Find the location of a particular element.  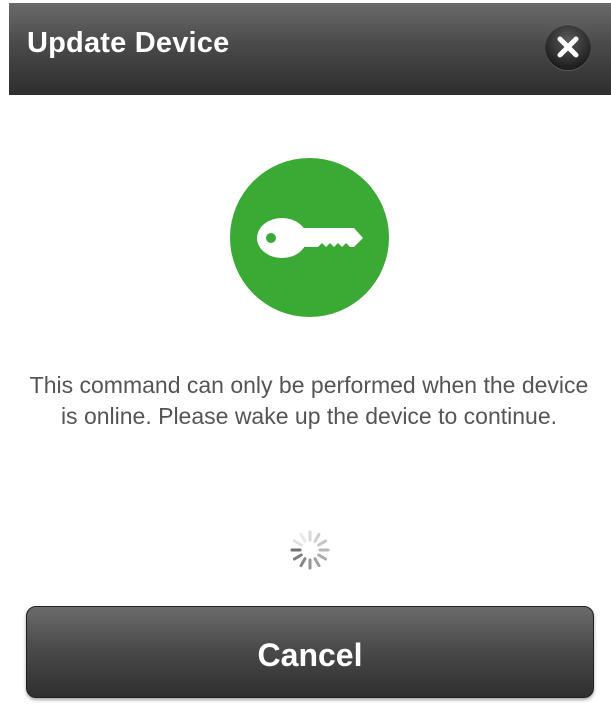

cancel-button-label: Cancel is located at coordinates (310, 655).